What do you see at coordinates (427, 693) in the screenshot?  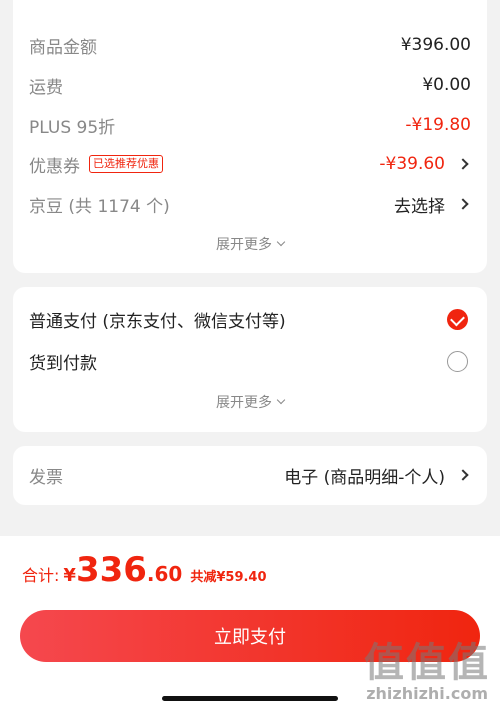 I see `watermark-url: zhizhizhi.com` at bounding box center [427, 693].